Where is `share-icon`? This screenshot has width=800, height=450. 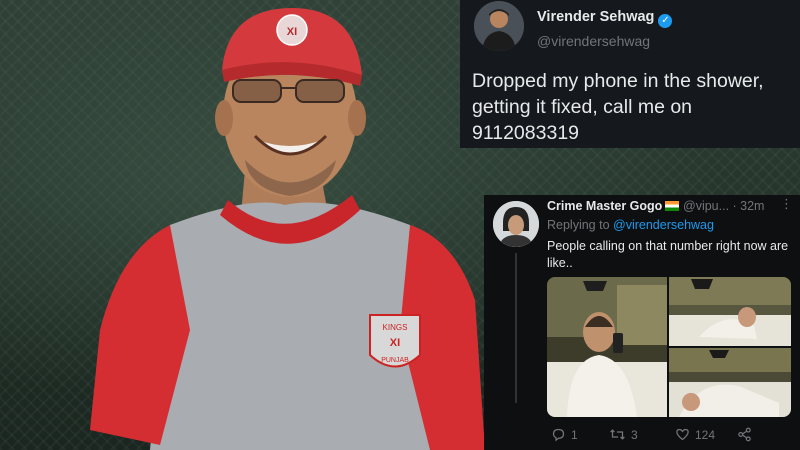
share-icon is located at coordinates (744, 434).